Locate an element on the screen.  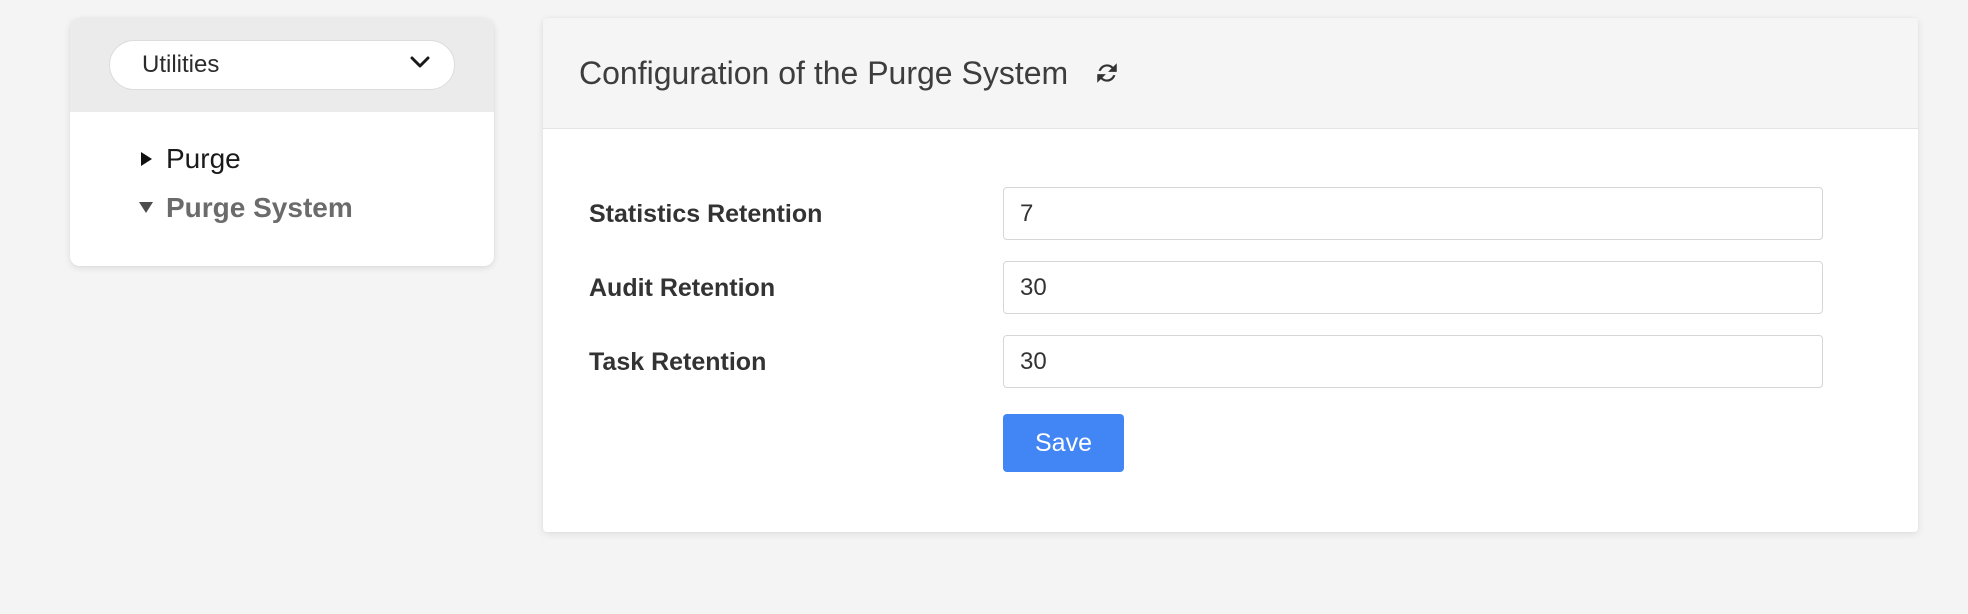
form-row-audit-retention: Audit Retention is located at coordinates (1230, 287).